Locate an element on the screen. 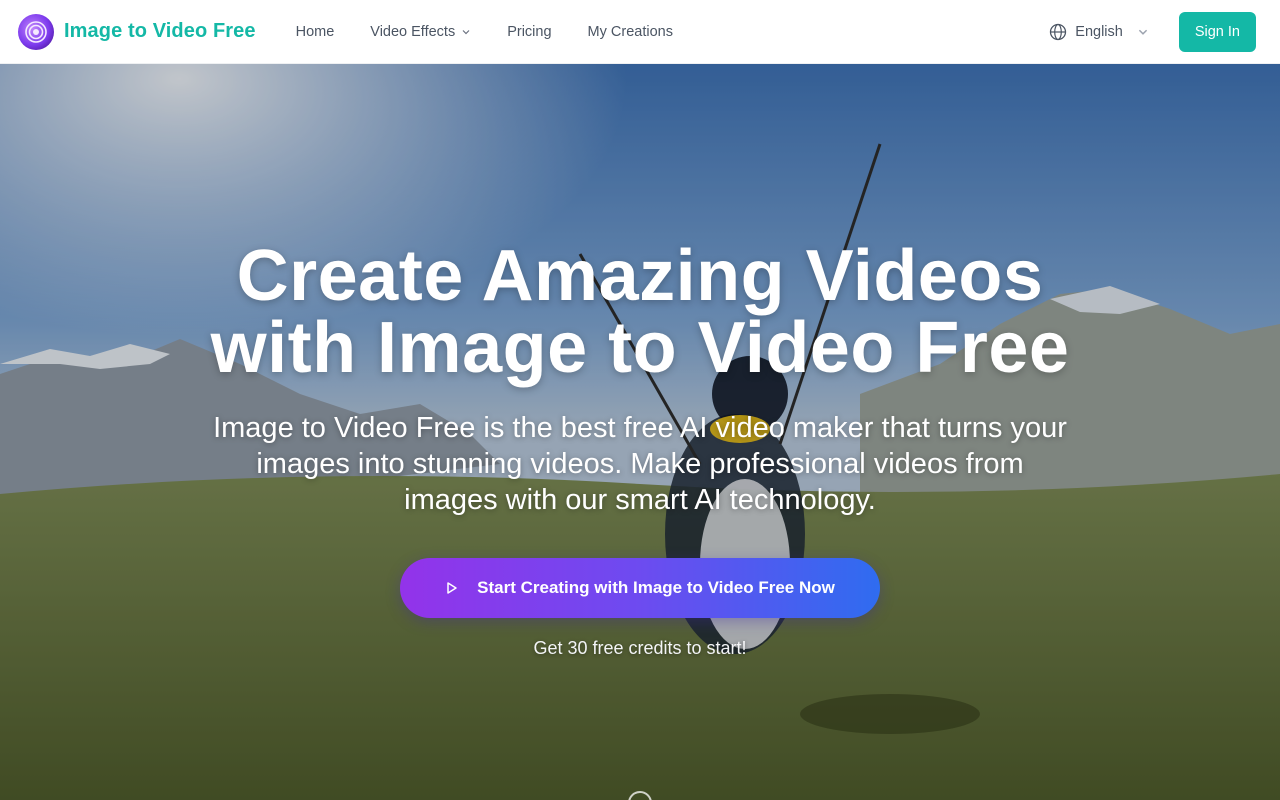 The width and height of the screenshot is (1280, 800). spiral-logo-icon is located at coordinates (36, 31).